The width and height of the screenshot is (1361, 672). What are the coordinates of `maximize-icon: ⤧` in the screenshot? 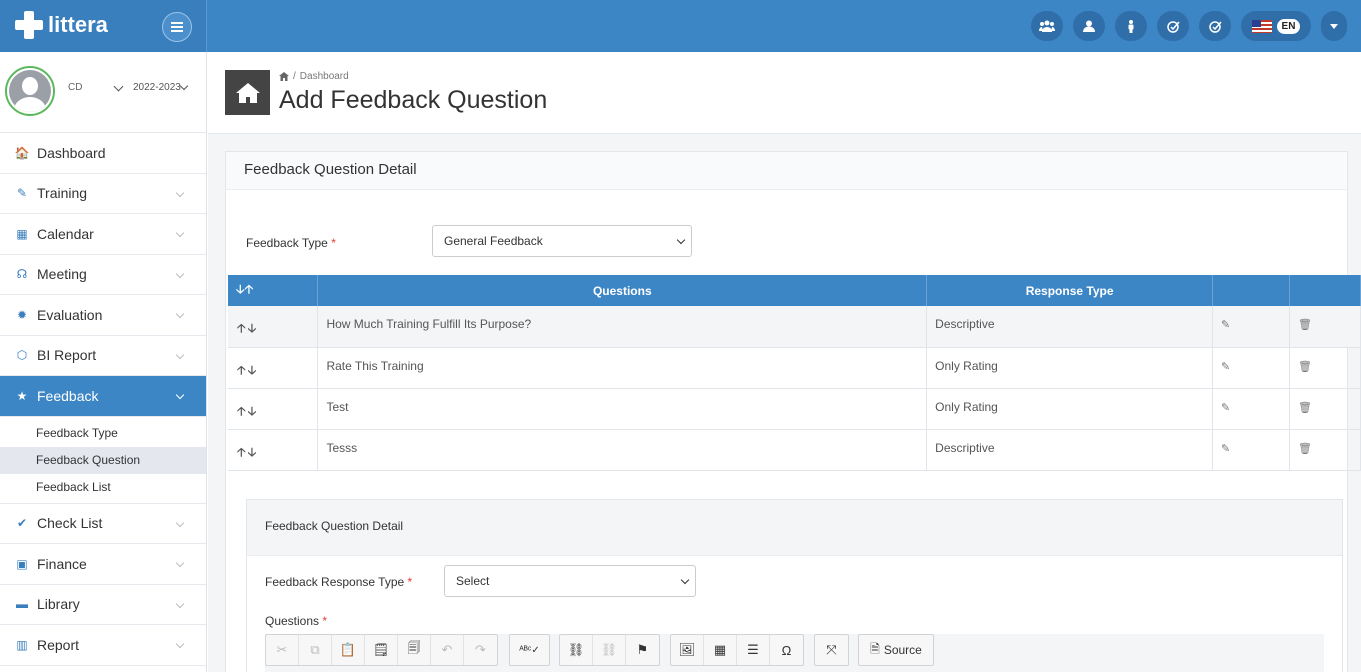 It's located at (831, 650).